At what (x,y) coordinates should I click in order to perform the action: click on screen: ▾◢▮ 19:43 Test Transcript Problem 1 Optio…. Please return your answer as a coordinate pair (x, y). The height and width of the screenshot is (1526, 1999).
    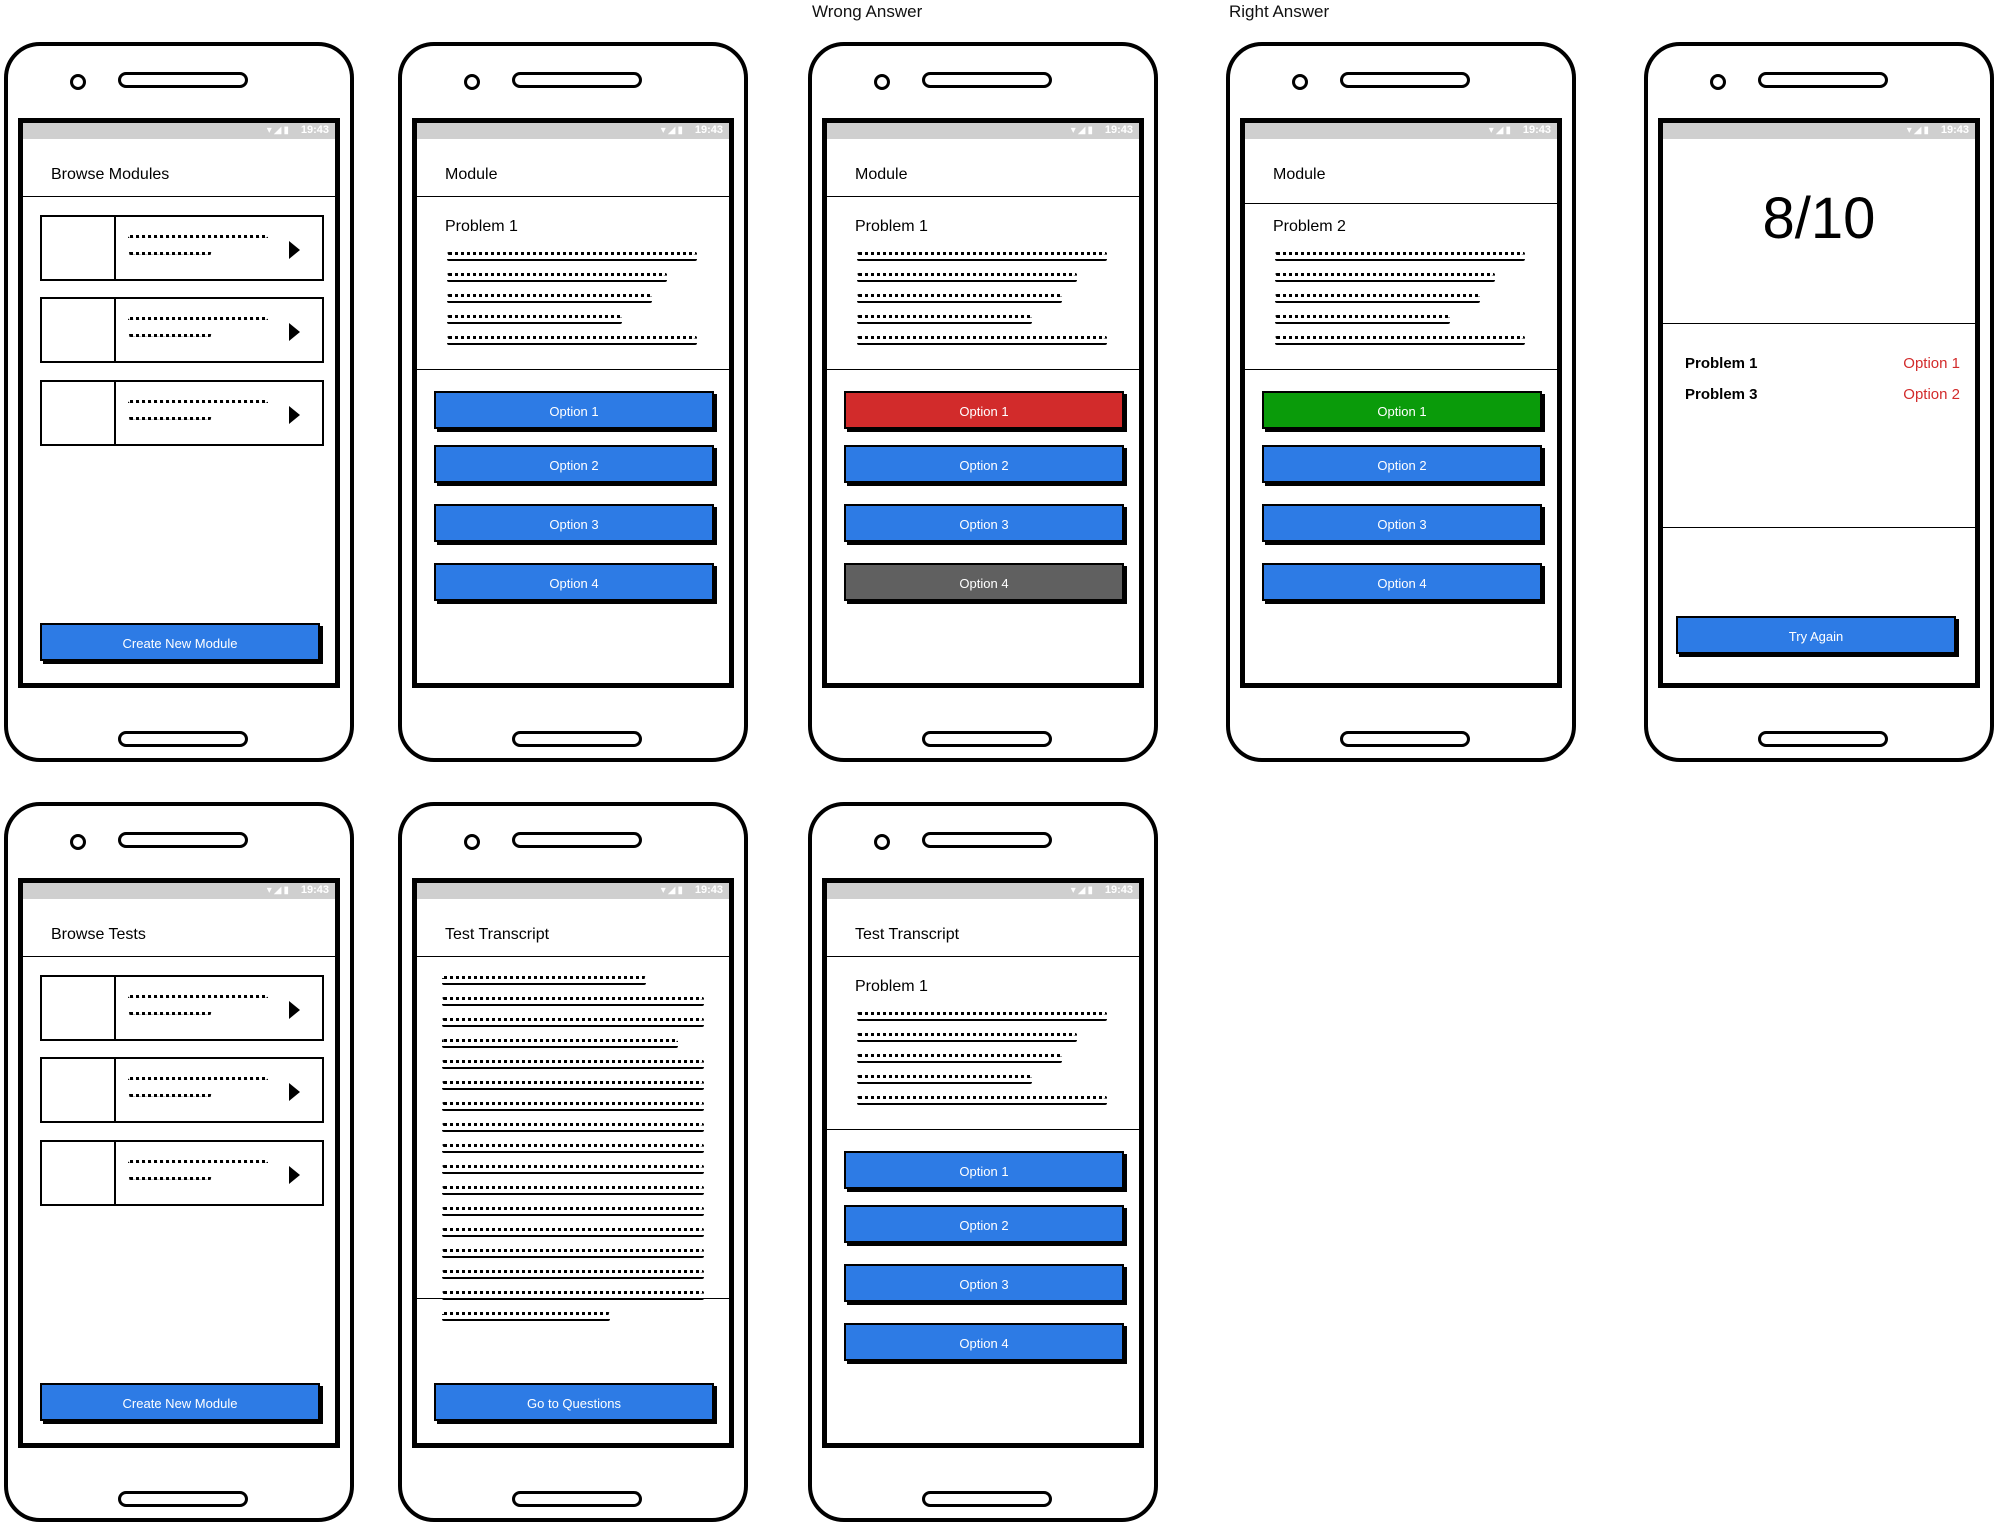
    Looking at the image, I should click on (983, 1163).